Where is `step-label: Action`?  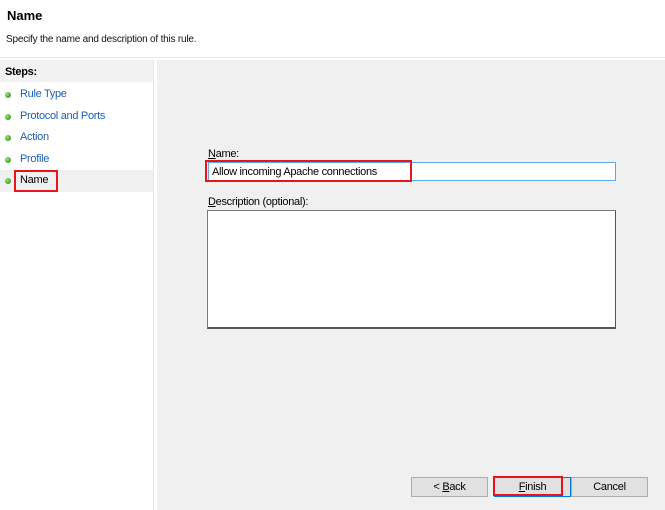
step-label: Action is located at coordinates (34, 137).